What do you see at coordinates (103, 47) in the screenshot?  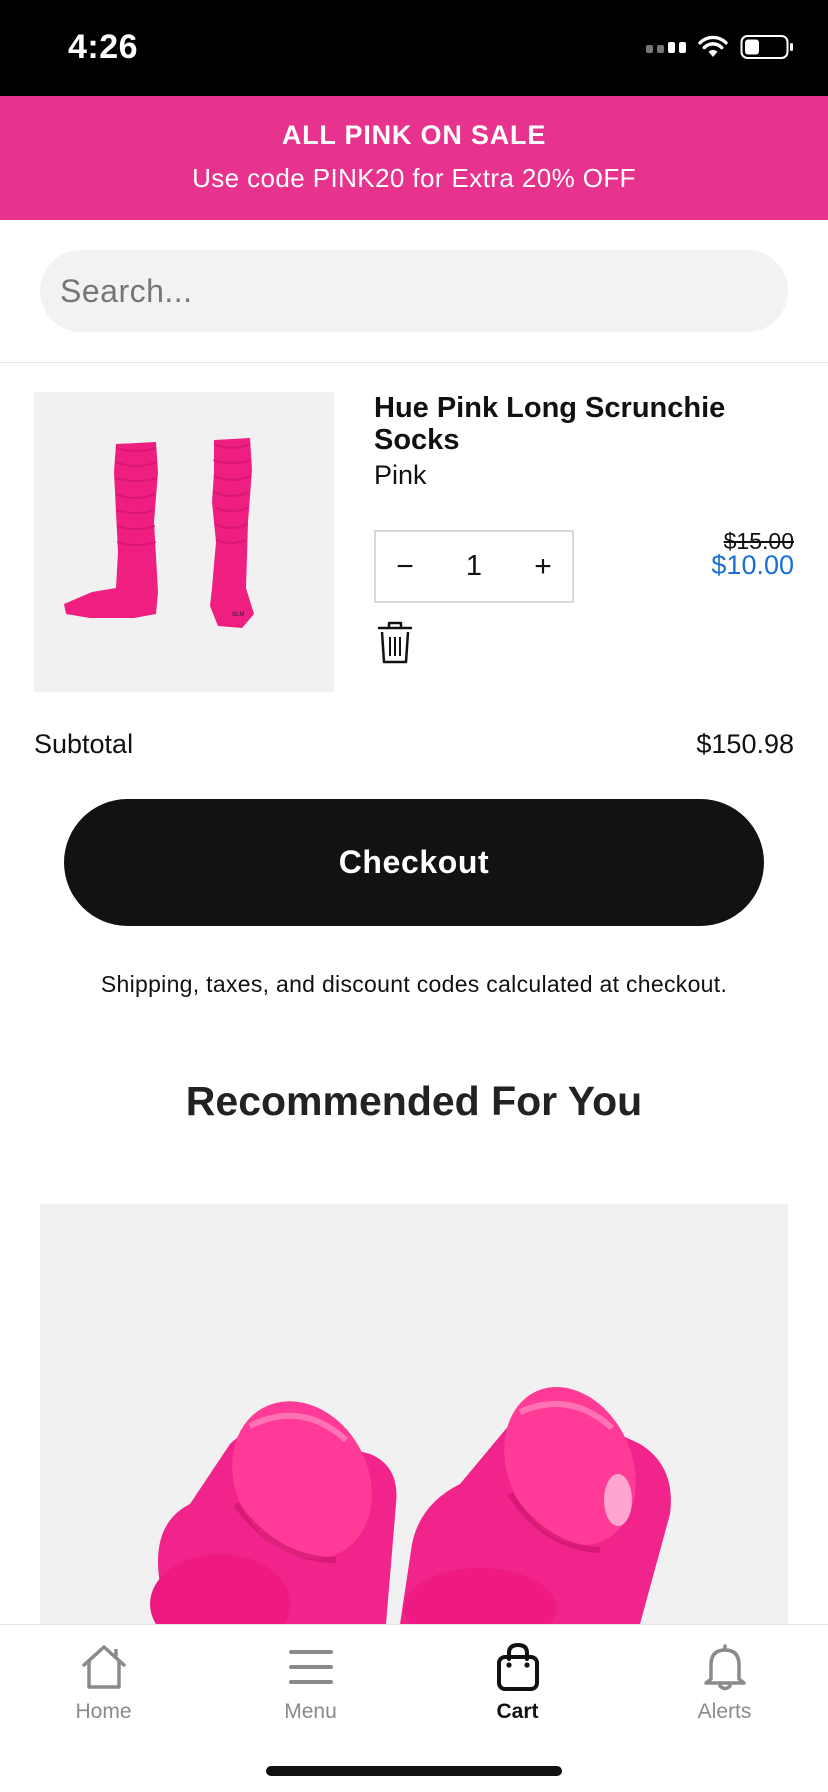 I see `status-time: 4:26` at bounding box center [103, 47].